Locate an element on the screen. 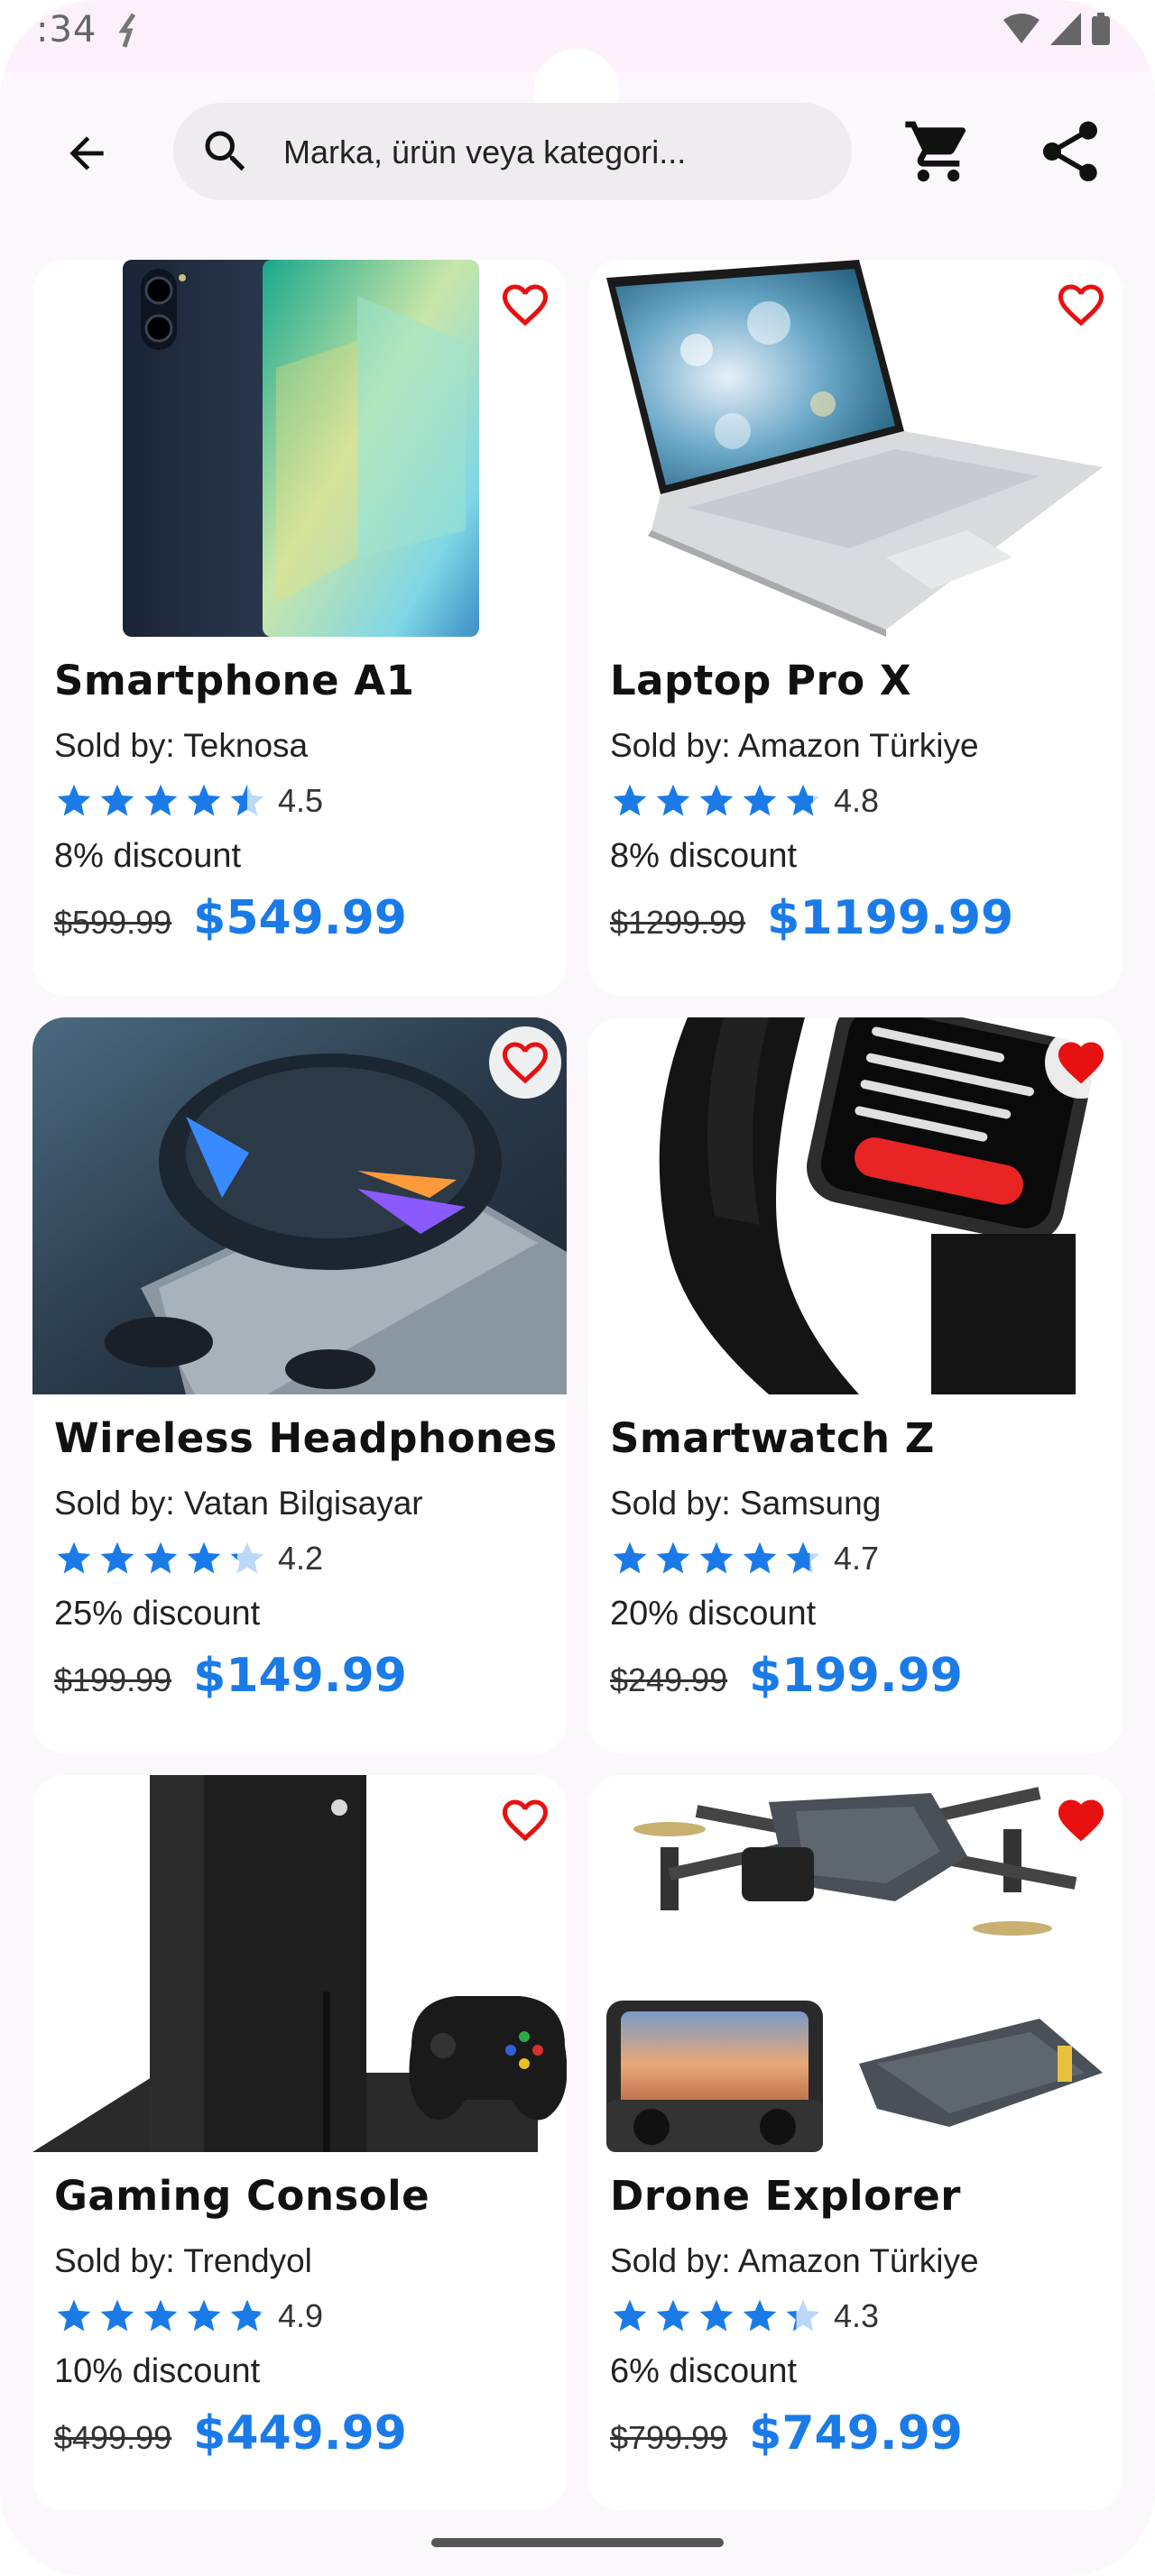  sale-price: $549.99 is located at coordinates (300, 918).